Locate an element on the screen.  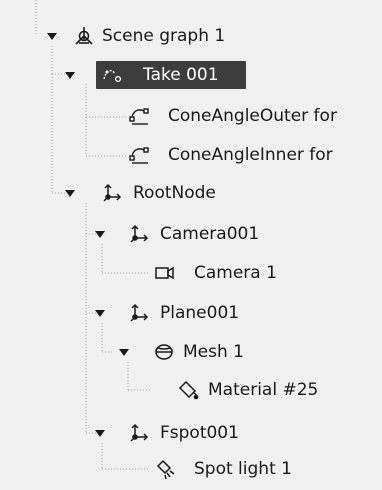
tree-item-cone-angle-outer: ConeAngleOuter for is located at coordinates (191, 116).